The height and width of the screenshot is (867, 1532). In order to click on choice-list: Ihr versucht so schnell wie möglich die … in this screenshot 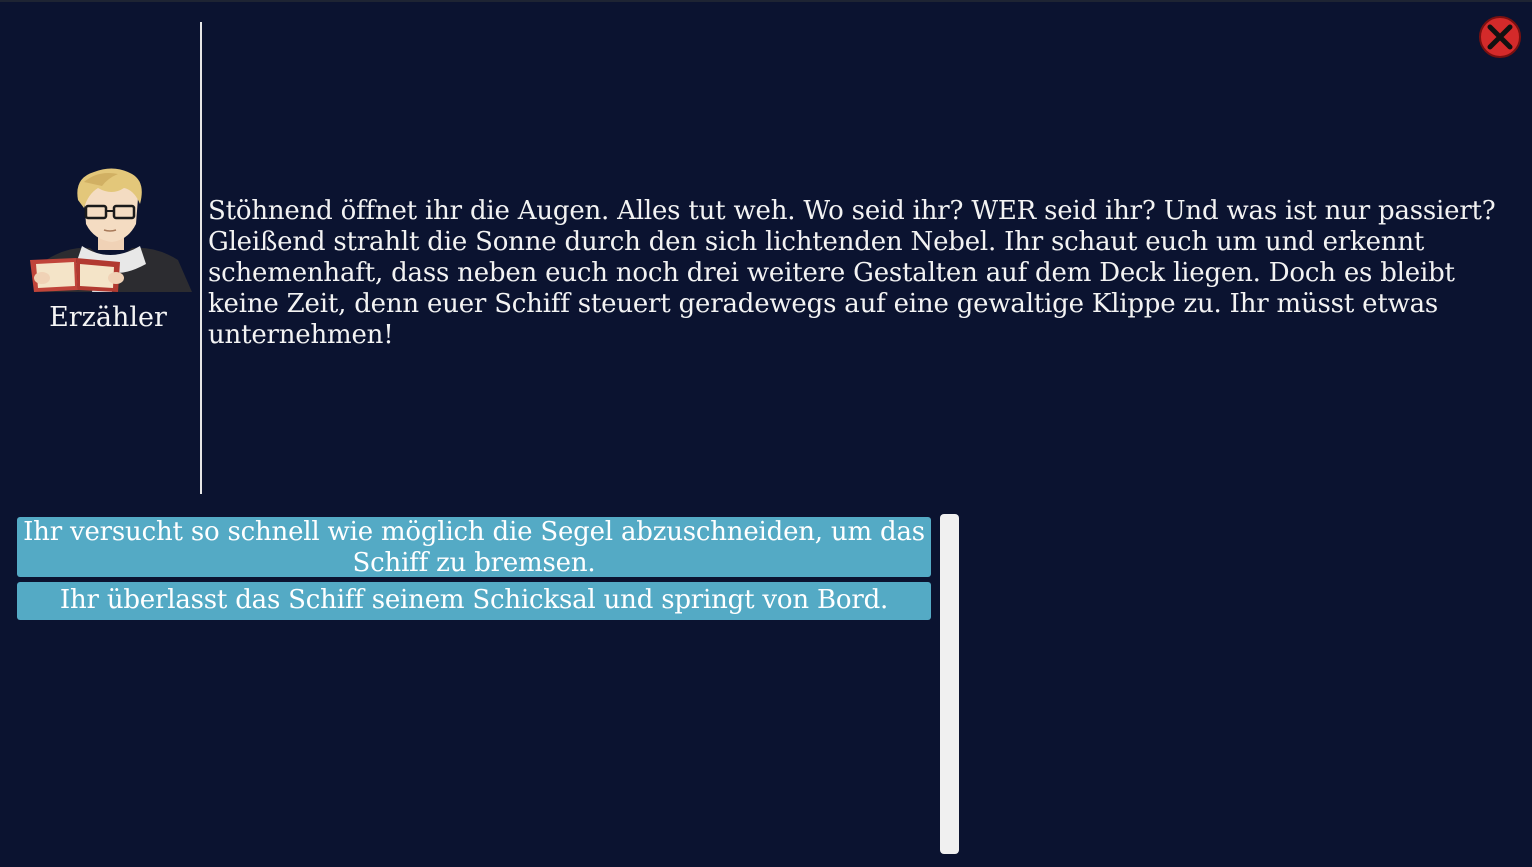, I will do `click(474, 571)`.